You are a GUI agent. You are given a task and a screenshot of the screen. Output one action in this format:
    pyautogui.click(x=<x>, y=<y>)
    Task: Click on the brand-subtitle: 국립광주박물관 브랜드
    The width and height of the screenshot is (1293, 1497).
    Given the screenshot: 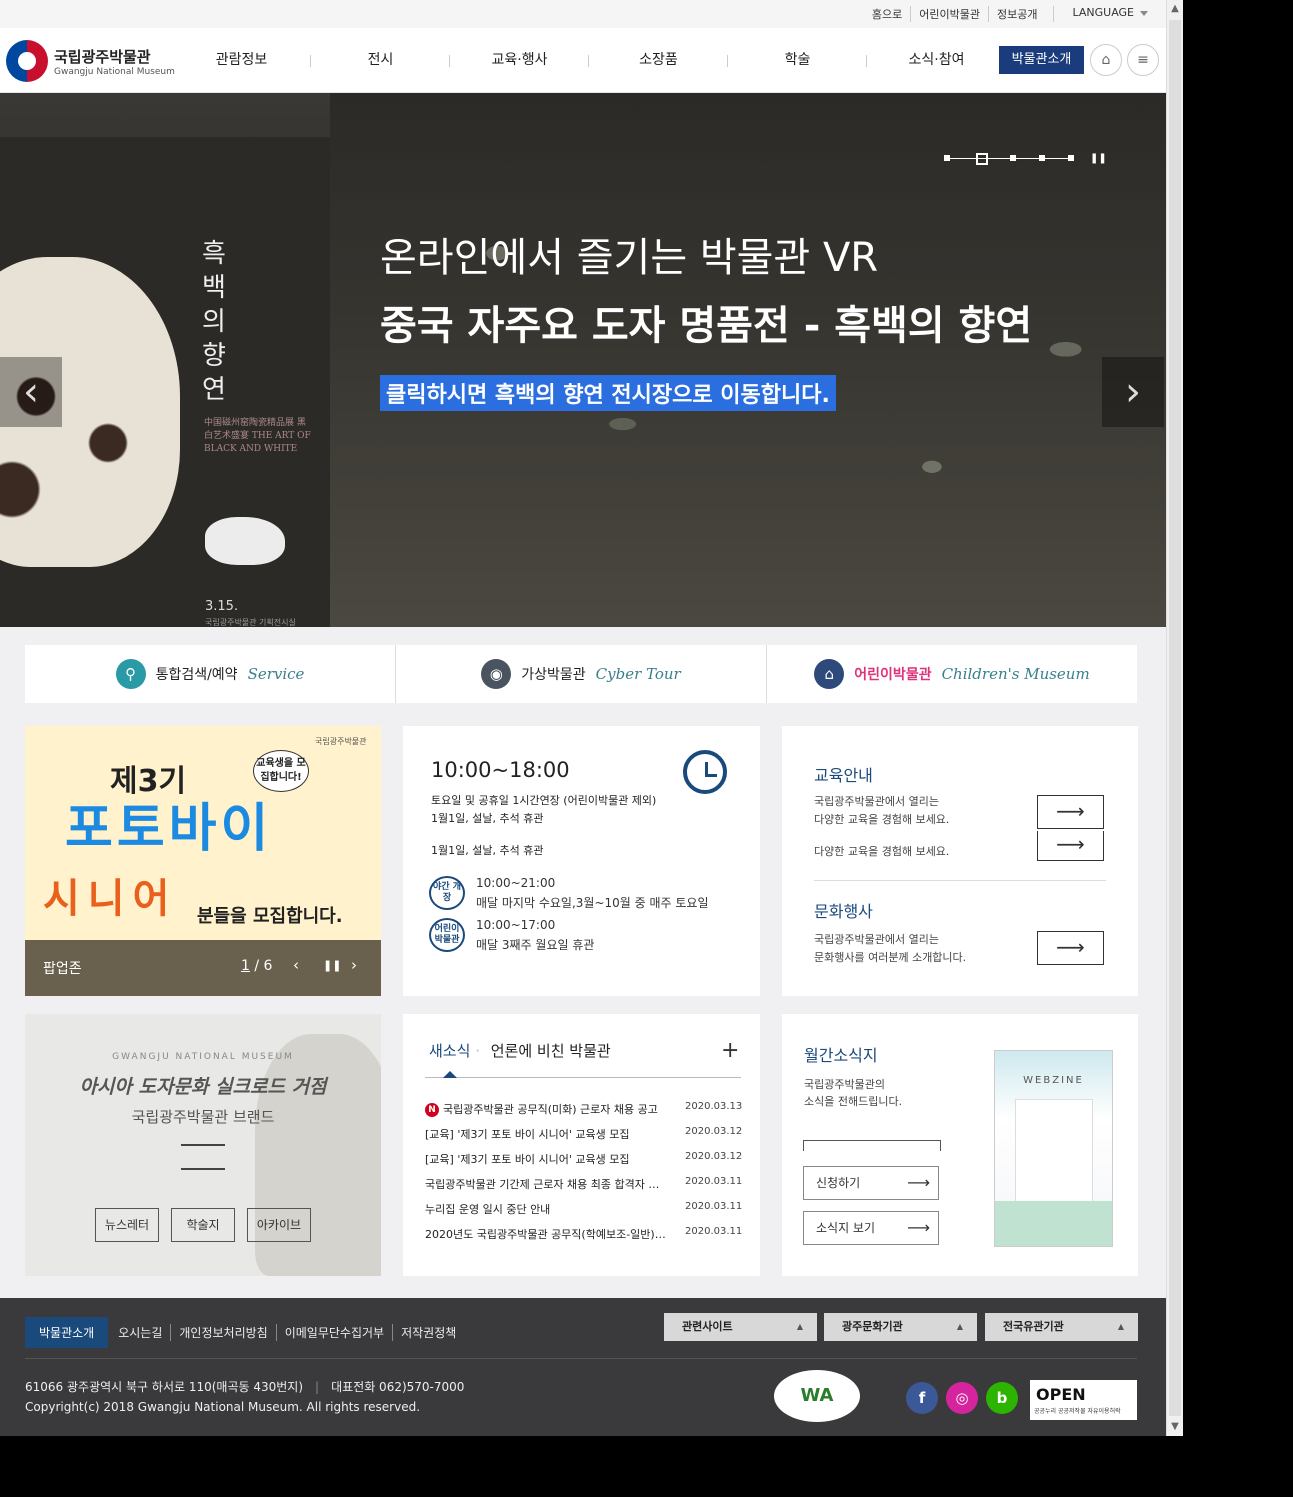 What is the action you would take?
    pyautogui.click(x=203, y=1117)
    